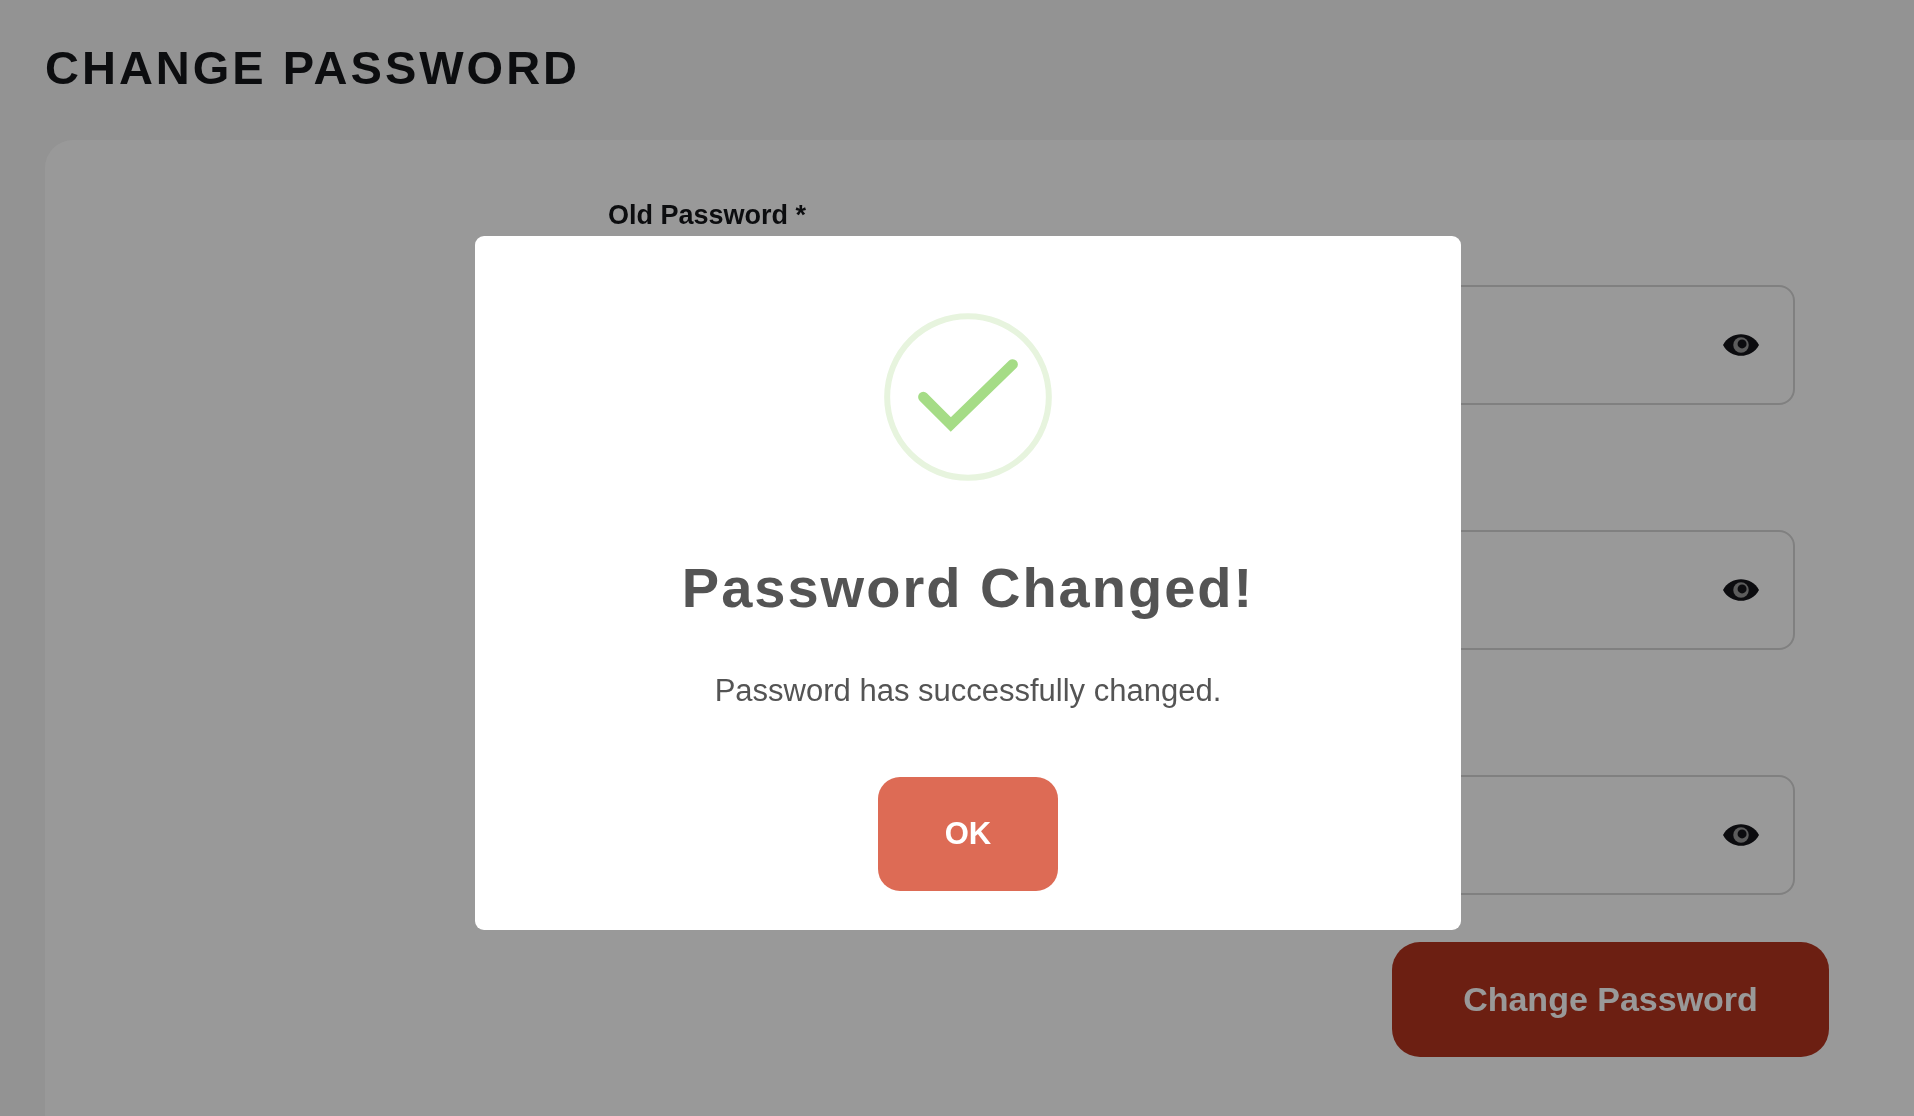 The height and width of the screenshot is (1116, 1914). Describe the element at coordinates (968, 588) in the screenshot. I see `dialog-title: Password Changed!` at that location.